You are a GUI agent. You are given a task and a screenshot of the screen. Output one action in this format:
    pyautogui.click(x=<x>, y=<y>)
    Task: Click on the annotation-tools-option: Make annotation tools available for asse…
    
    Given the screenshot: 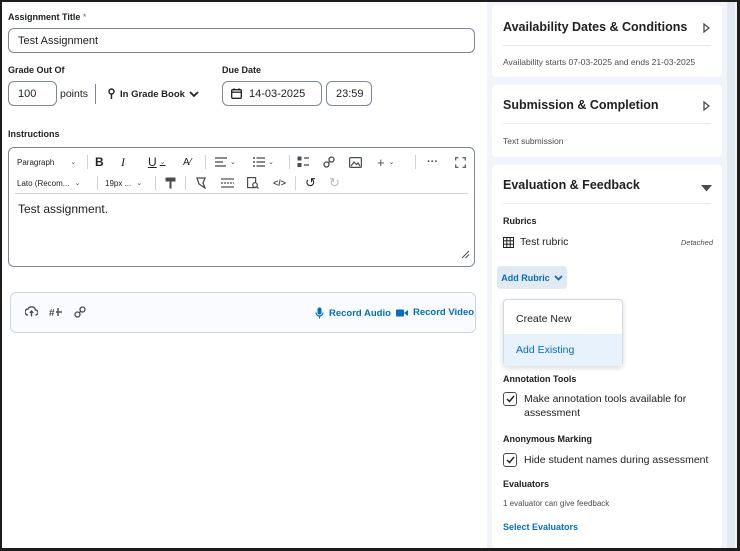 What is the action you would take?
    pyautogui.click(x=603, y=406)
    